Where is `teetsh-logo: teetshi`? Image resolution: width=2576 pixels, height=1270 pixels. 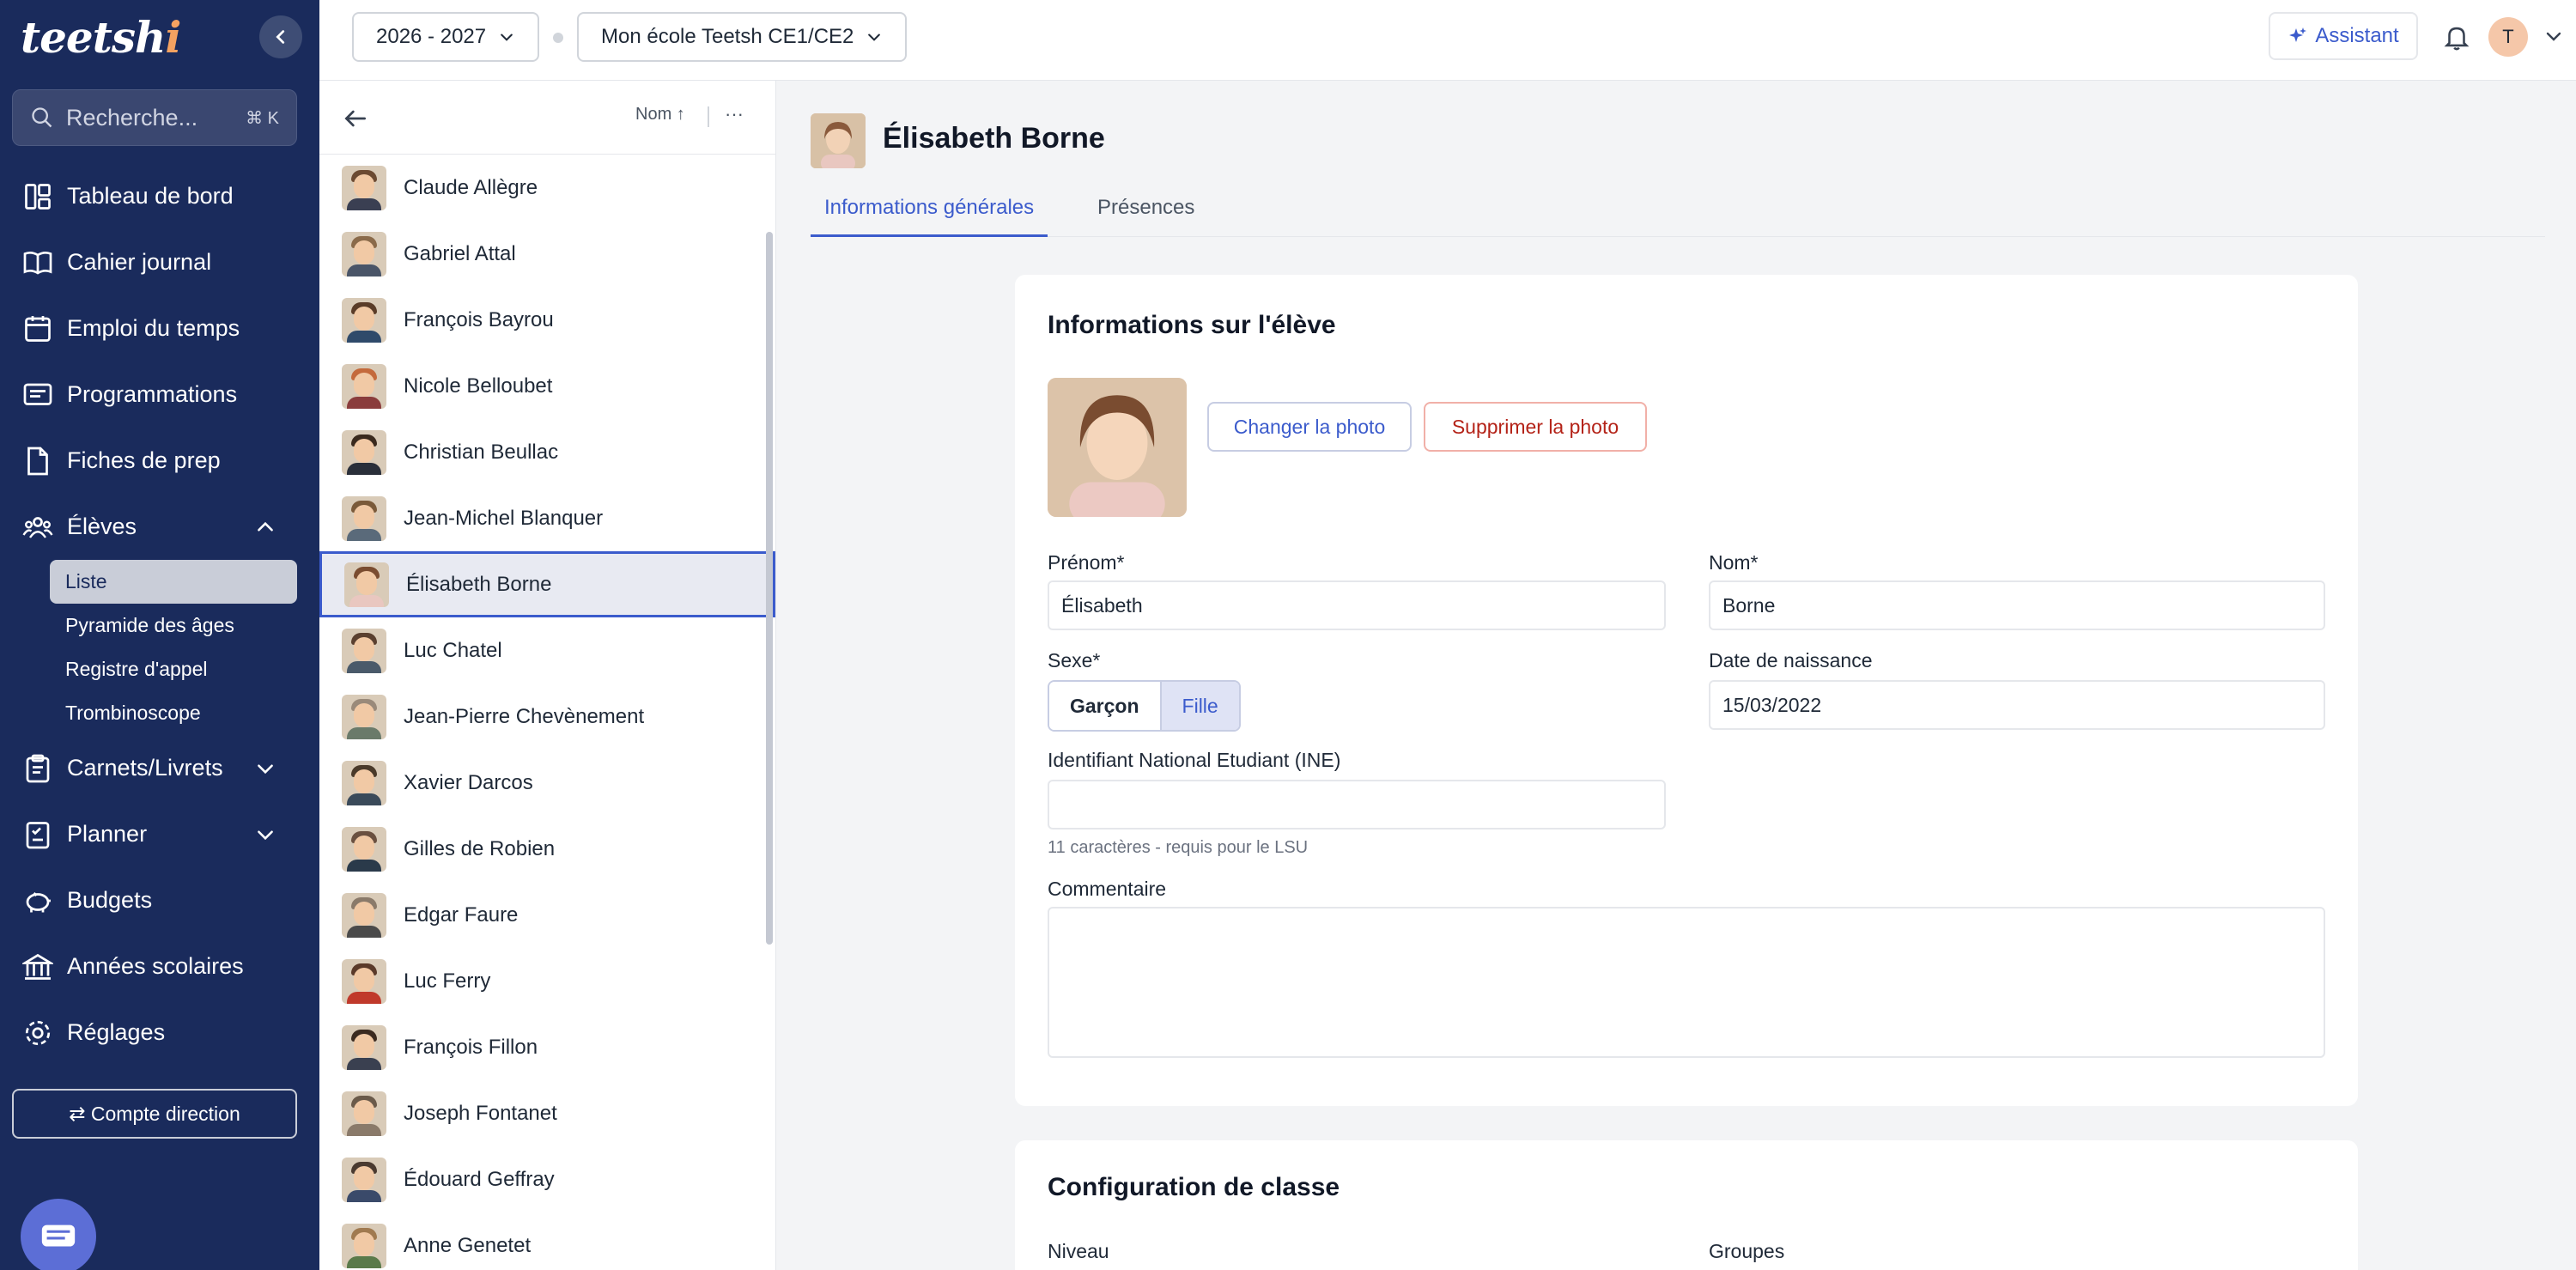 teetsh-logo: teetshi is located at coordinates (101, 38).